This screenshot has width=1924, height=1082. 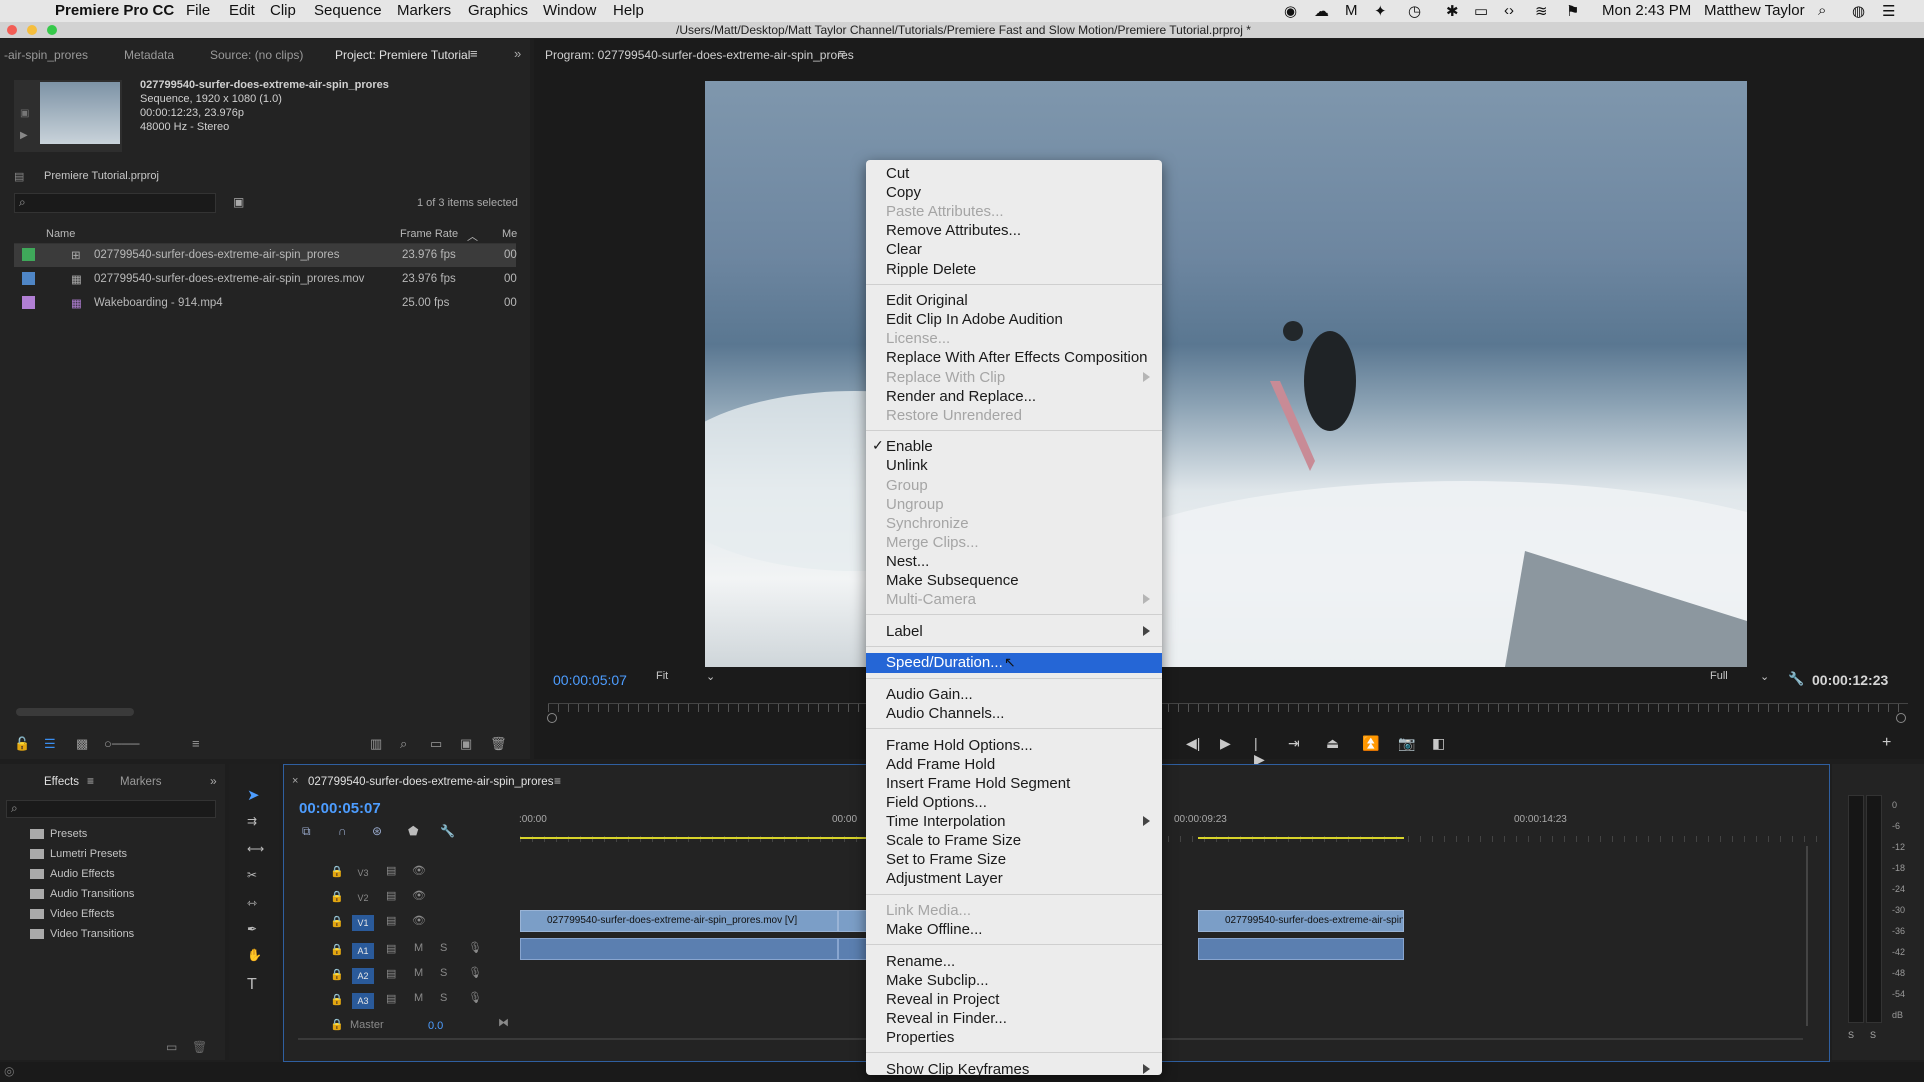 What do you see at coordinates (1290, 11) in the screenshot?
I see `record-icon: ◉` at bounding box center [1290, 11].